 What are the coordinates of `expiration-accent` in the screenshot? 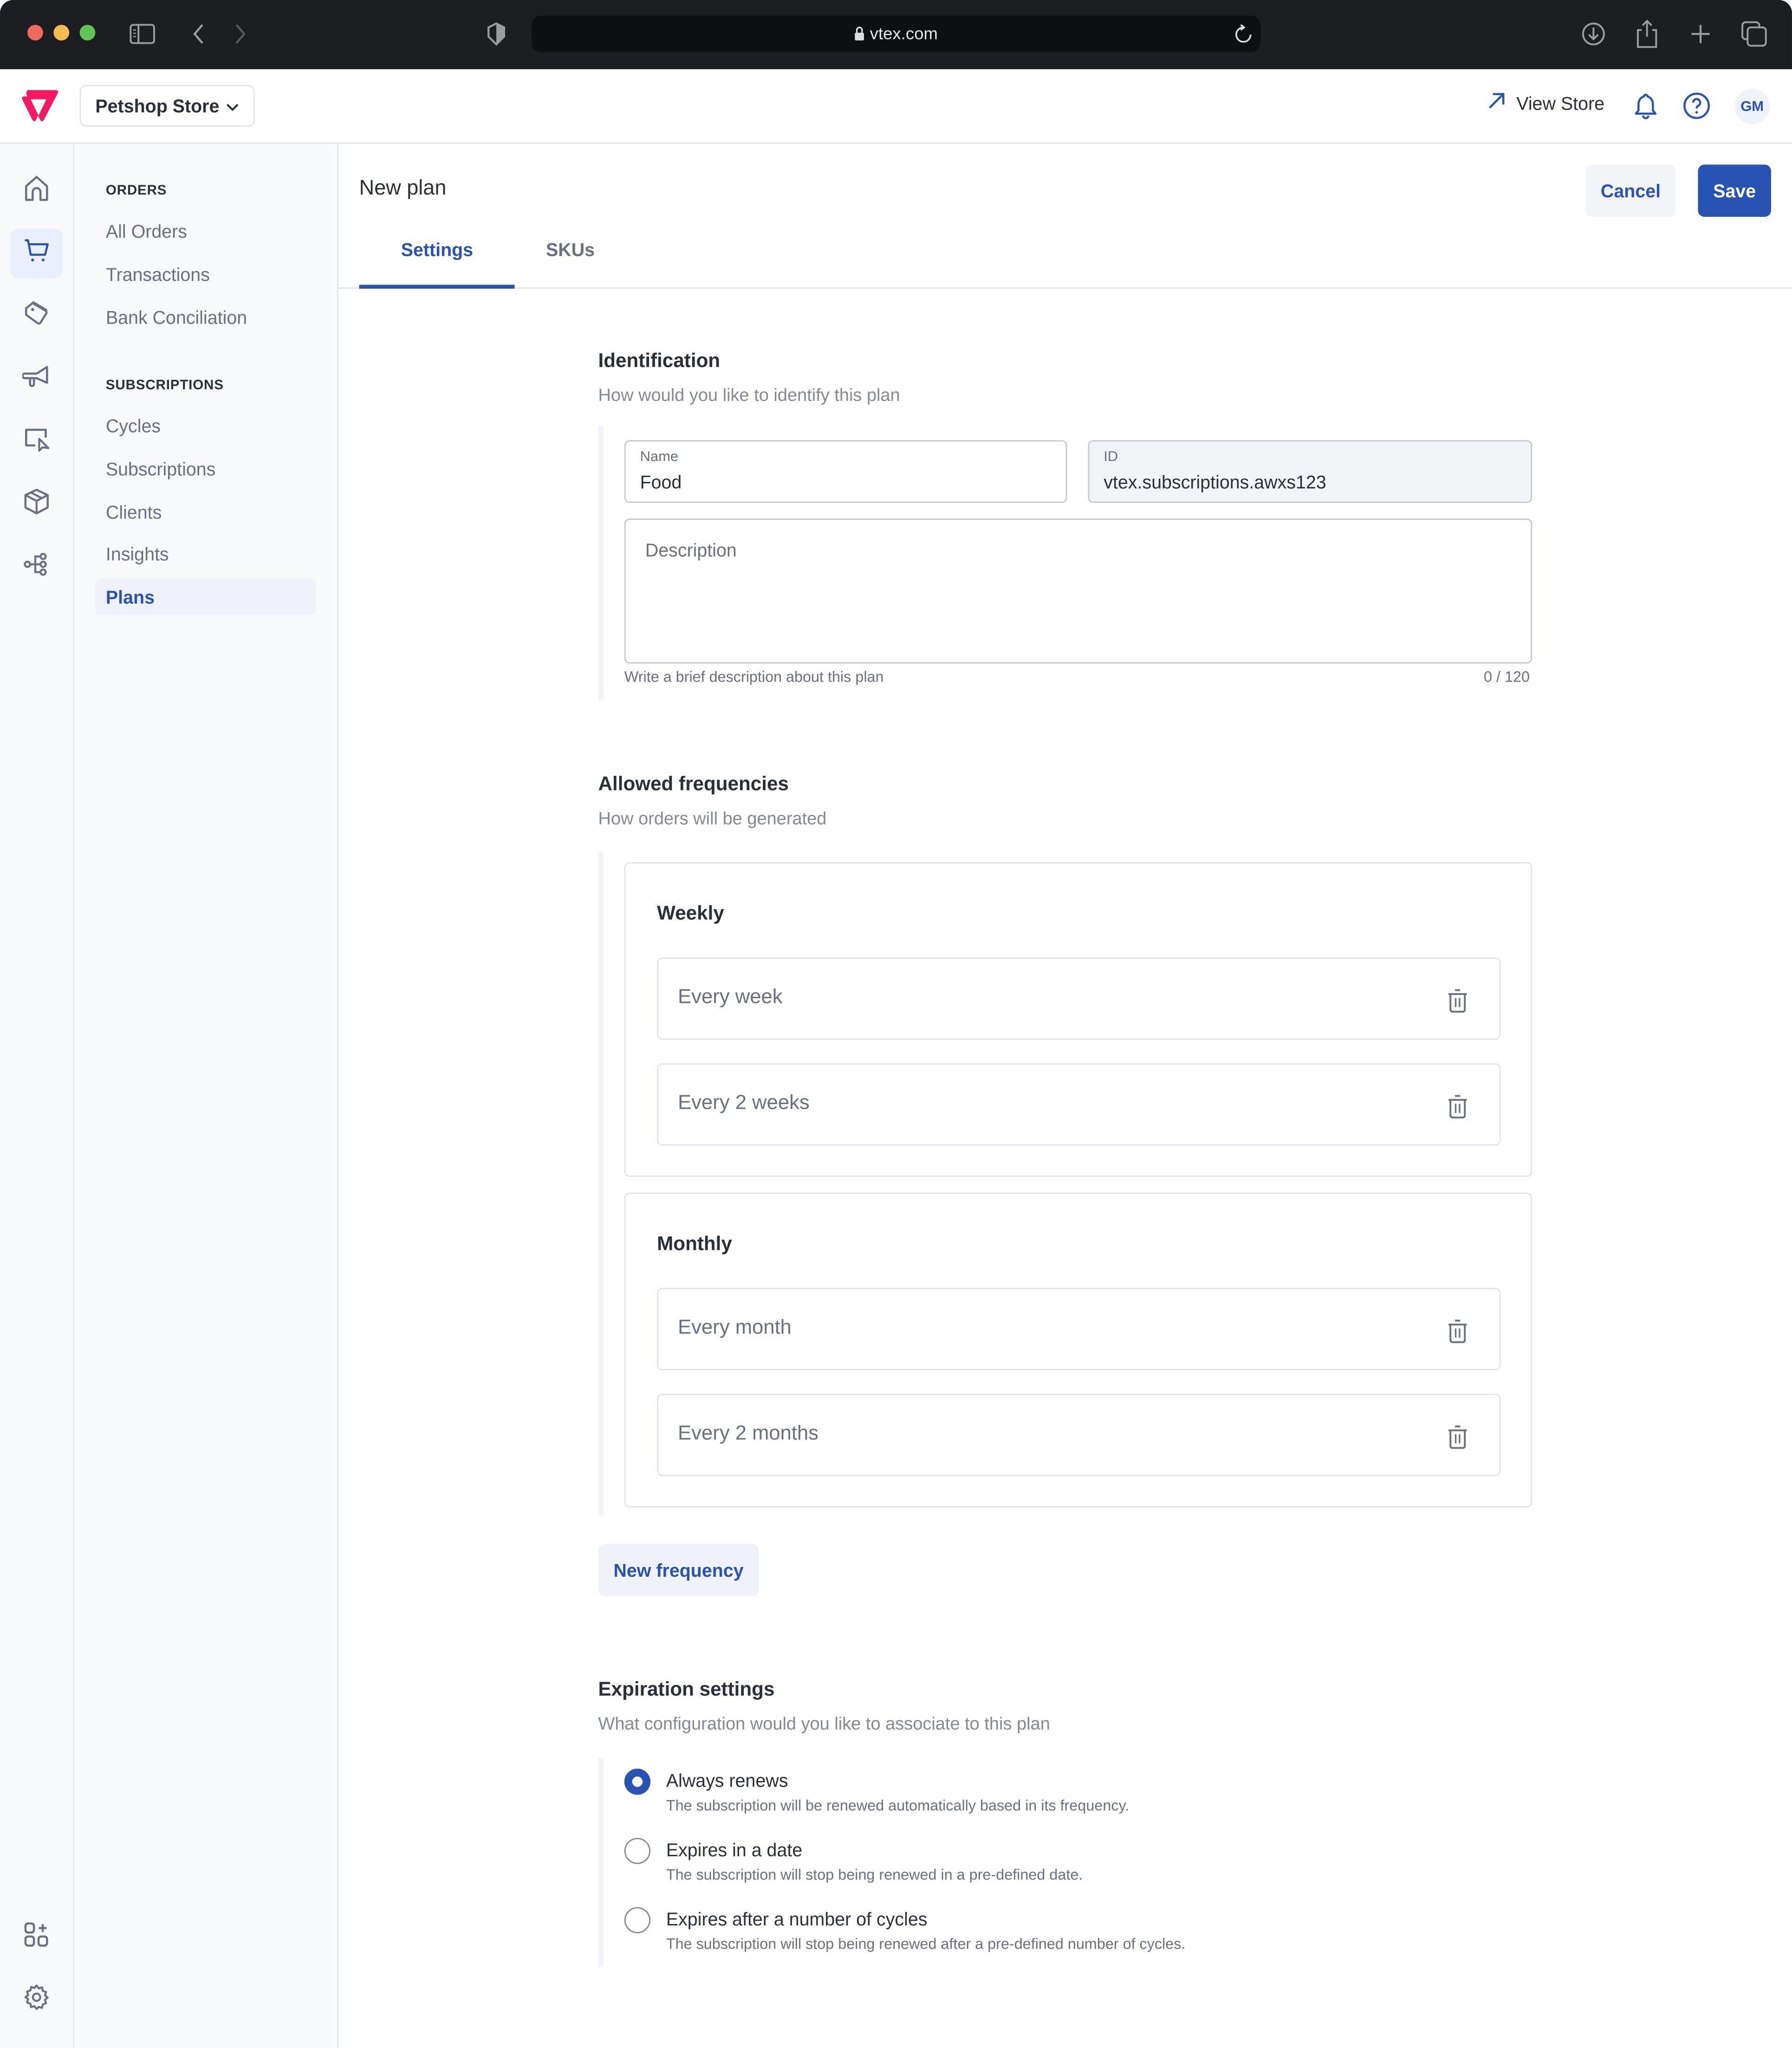 It's located at (601, 1862).